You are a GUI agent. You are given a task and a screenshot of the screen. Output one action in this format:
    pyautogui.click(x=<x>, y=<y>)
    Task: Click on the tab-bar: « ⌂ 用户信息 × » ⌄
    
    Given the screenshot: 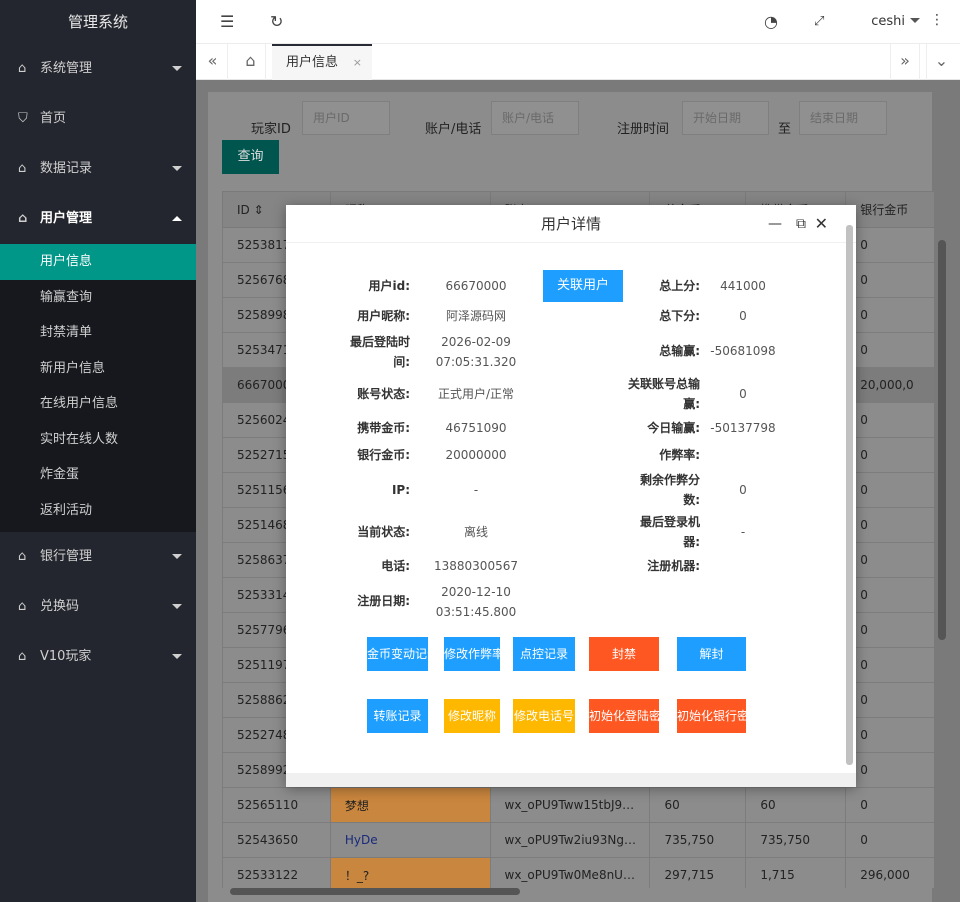 What is the action you would take?
    pyautogui.click(x=578, y=62)
    